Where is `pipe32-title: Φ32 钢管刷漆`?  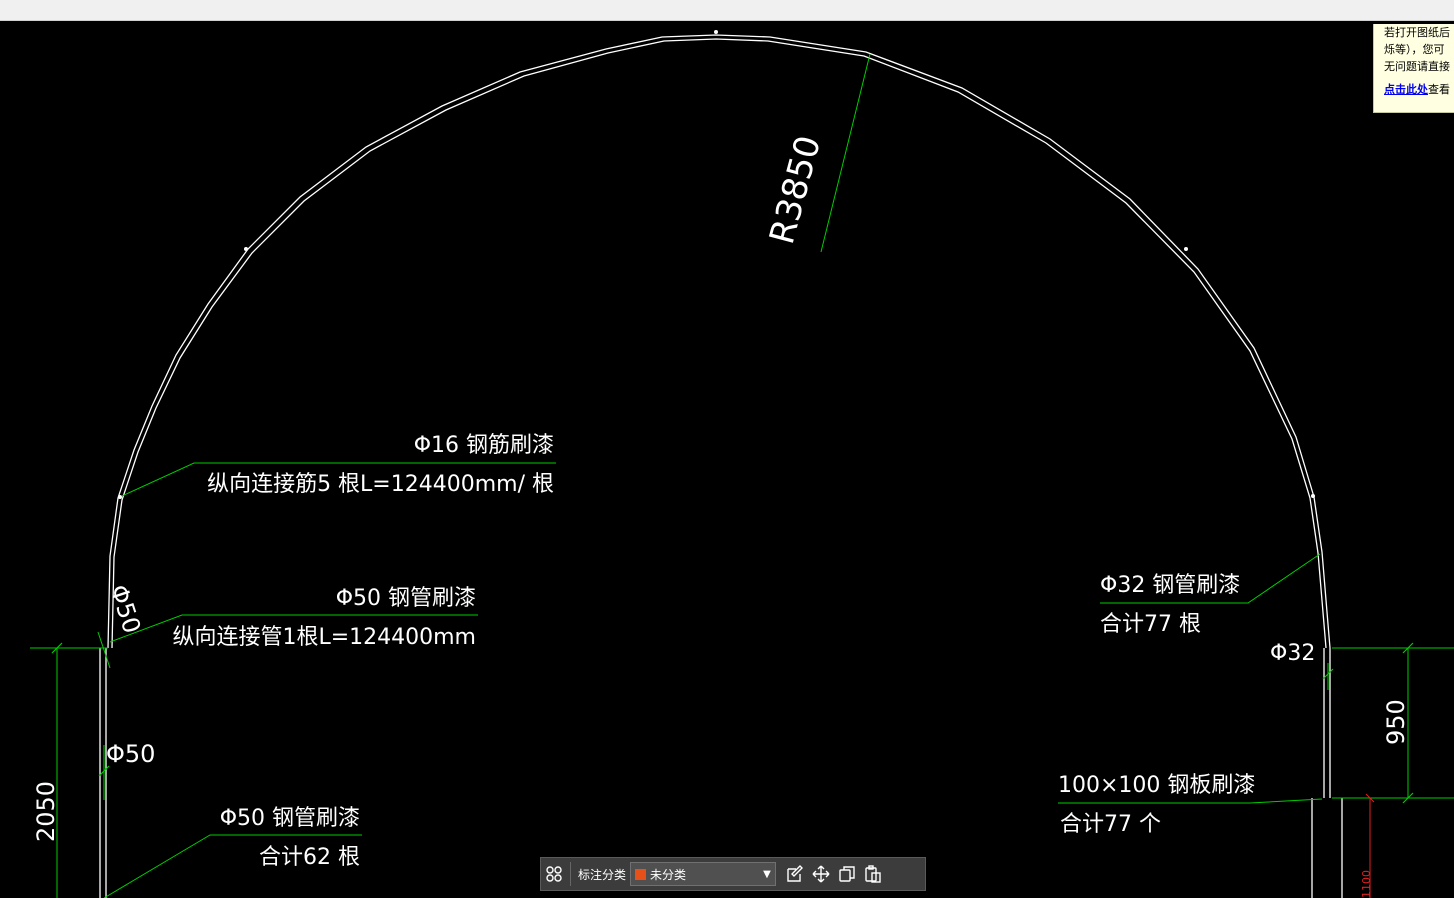 pipe32-title: Φ32 钢管刷漆 is located at coordinates (1170, 585).